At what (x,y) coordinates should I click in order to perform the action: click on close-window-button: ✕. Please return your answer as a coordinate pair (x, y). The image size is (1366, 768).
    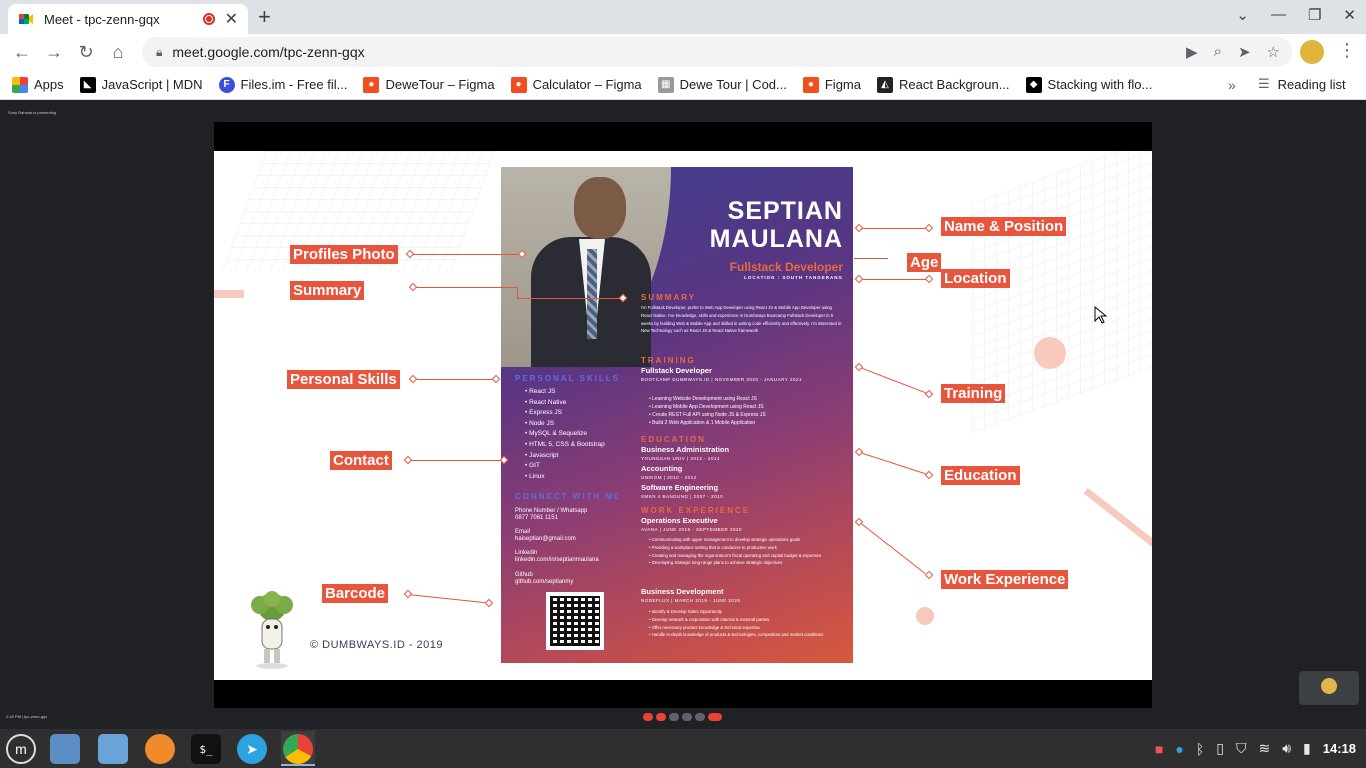
    Looking at the image, I should click on (1349, 15).